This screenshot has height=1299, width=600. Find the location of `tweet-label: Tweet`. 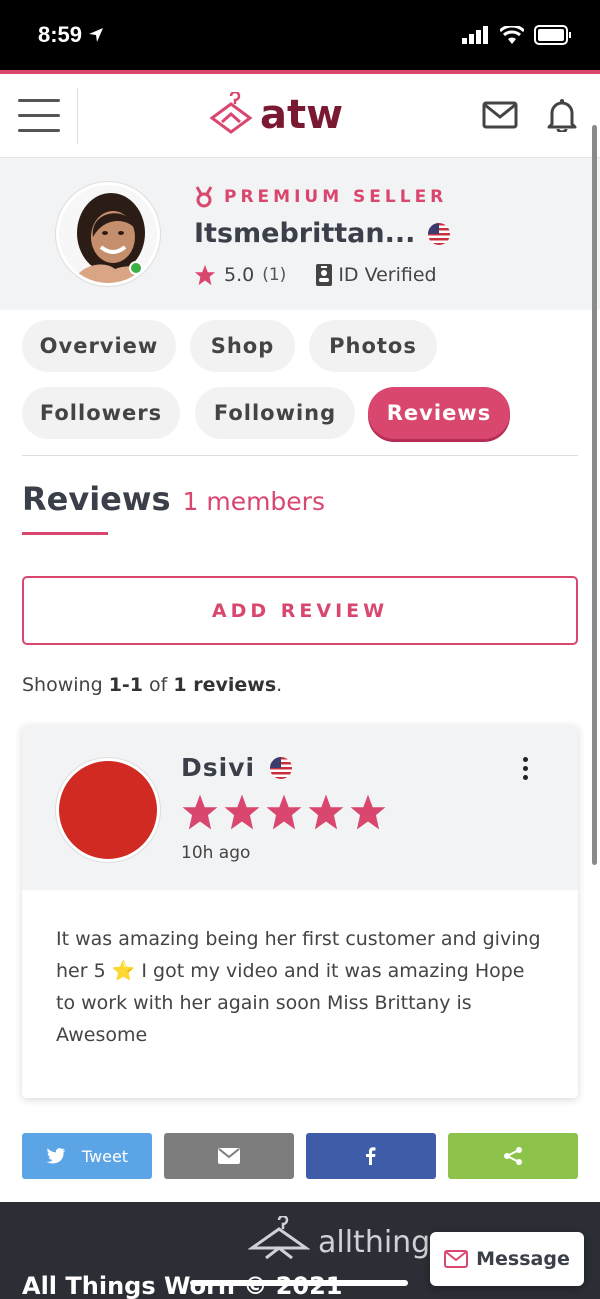

tweet-label: Tweet is located at coordinates (105, 1156).